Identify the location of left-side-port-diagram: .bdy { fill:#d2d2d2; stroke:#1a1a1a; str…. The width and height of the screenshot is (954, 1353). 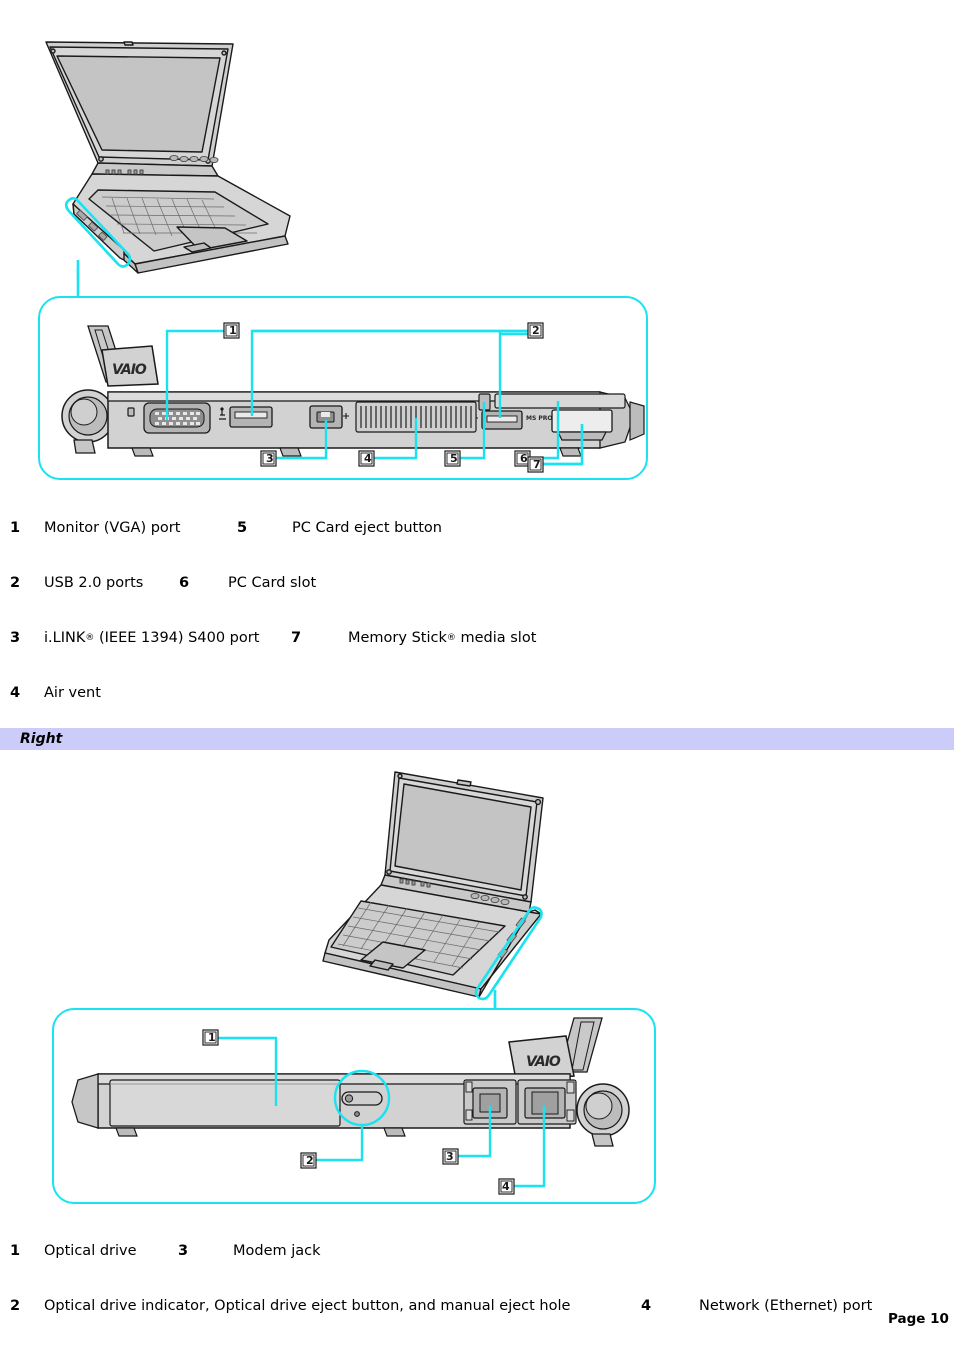
(353, 397).